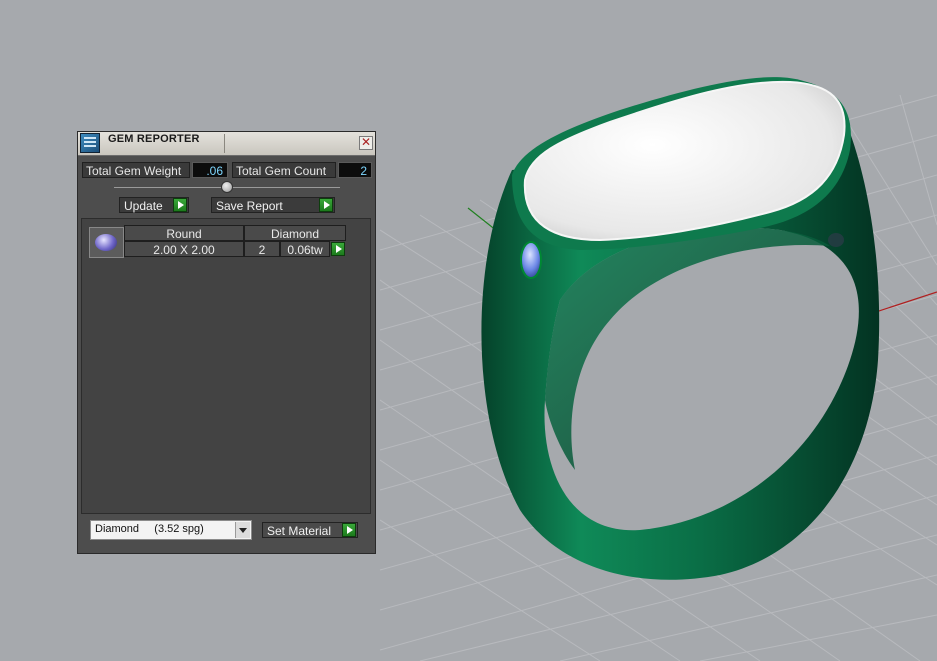 This screenshot has height=661, width=937. What do you see at coordinates (90, 143) in the screenshot?
I see `gem-reporter-app-icon` at bounding box center [90, 143].